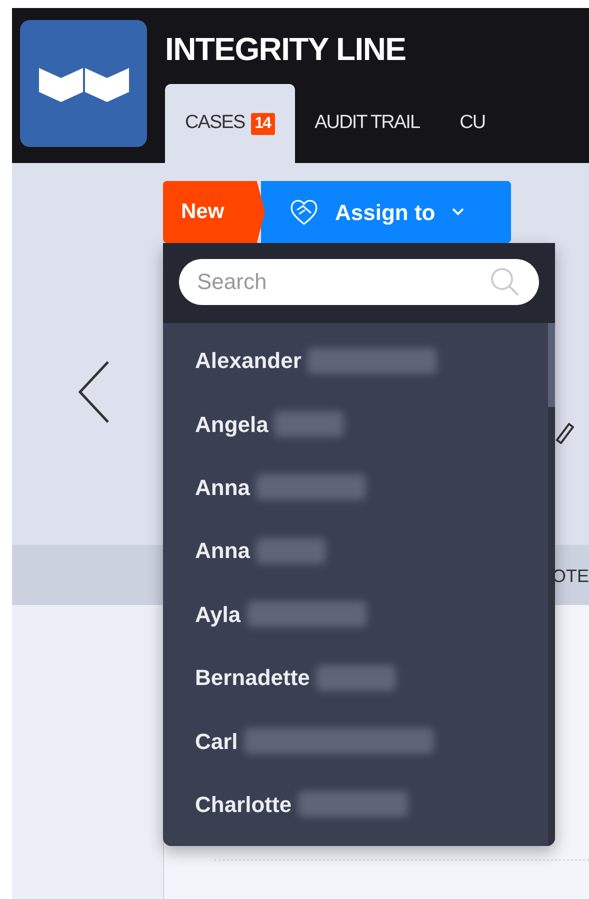 Image resolution: width=589 pixels, height=899 pixels. Describe the element at coordinates (355, 614) in the screenshot. I see `assignee-item: Ayla` at that location.